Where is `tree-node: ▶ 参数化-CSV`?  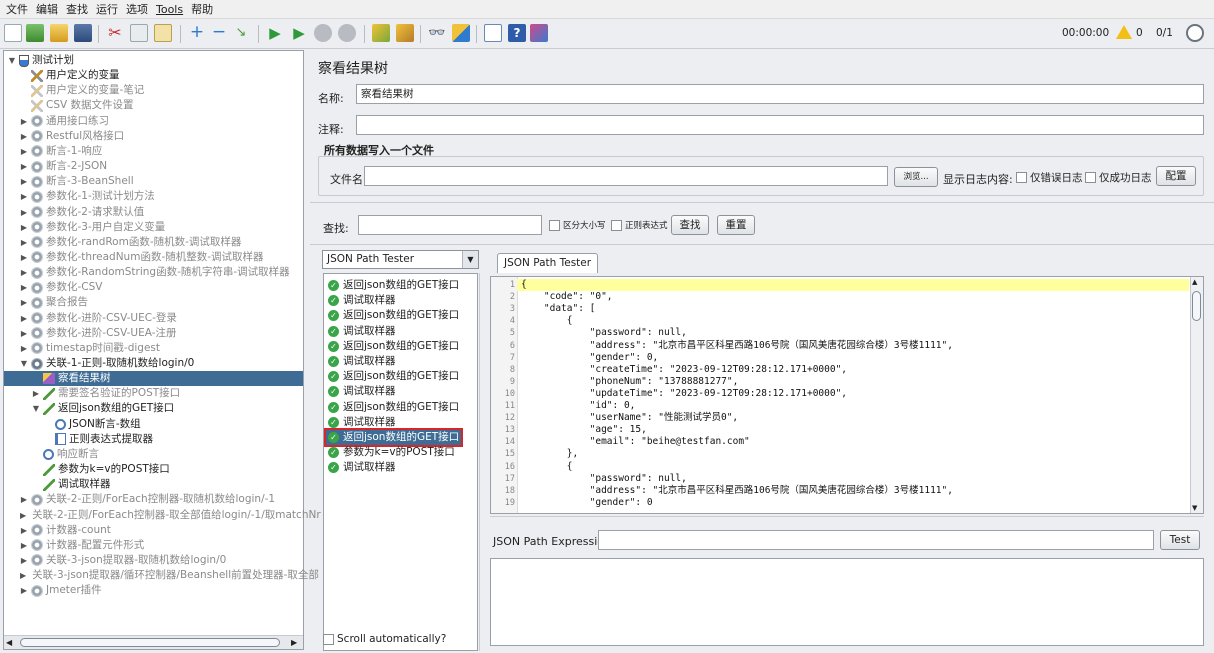 tree-node: ▶ 参数化-CSV is located at coordinates (153, 287).